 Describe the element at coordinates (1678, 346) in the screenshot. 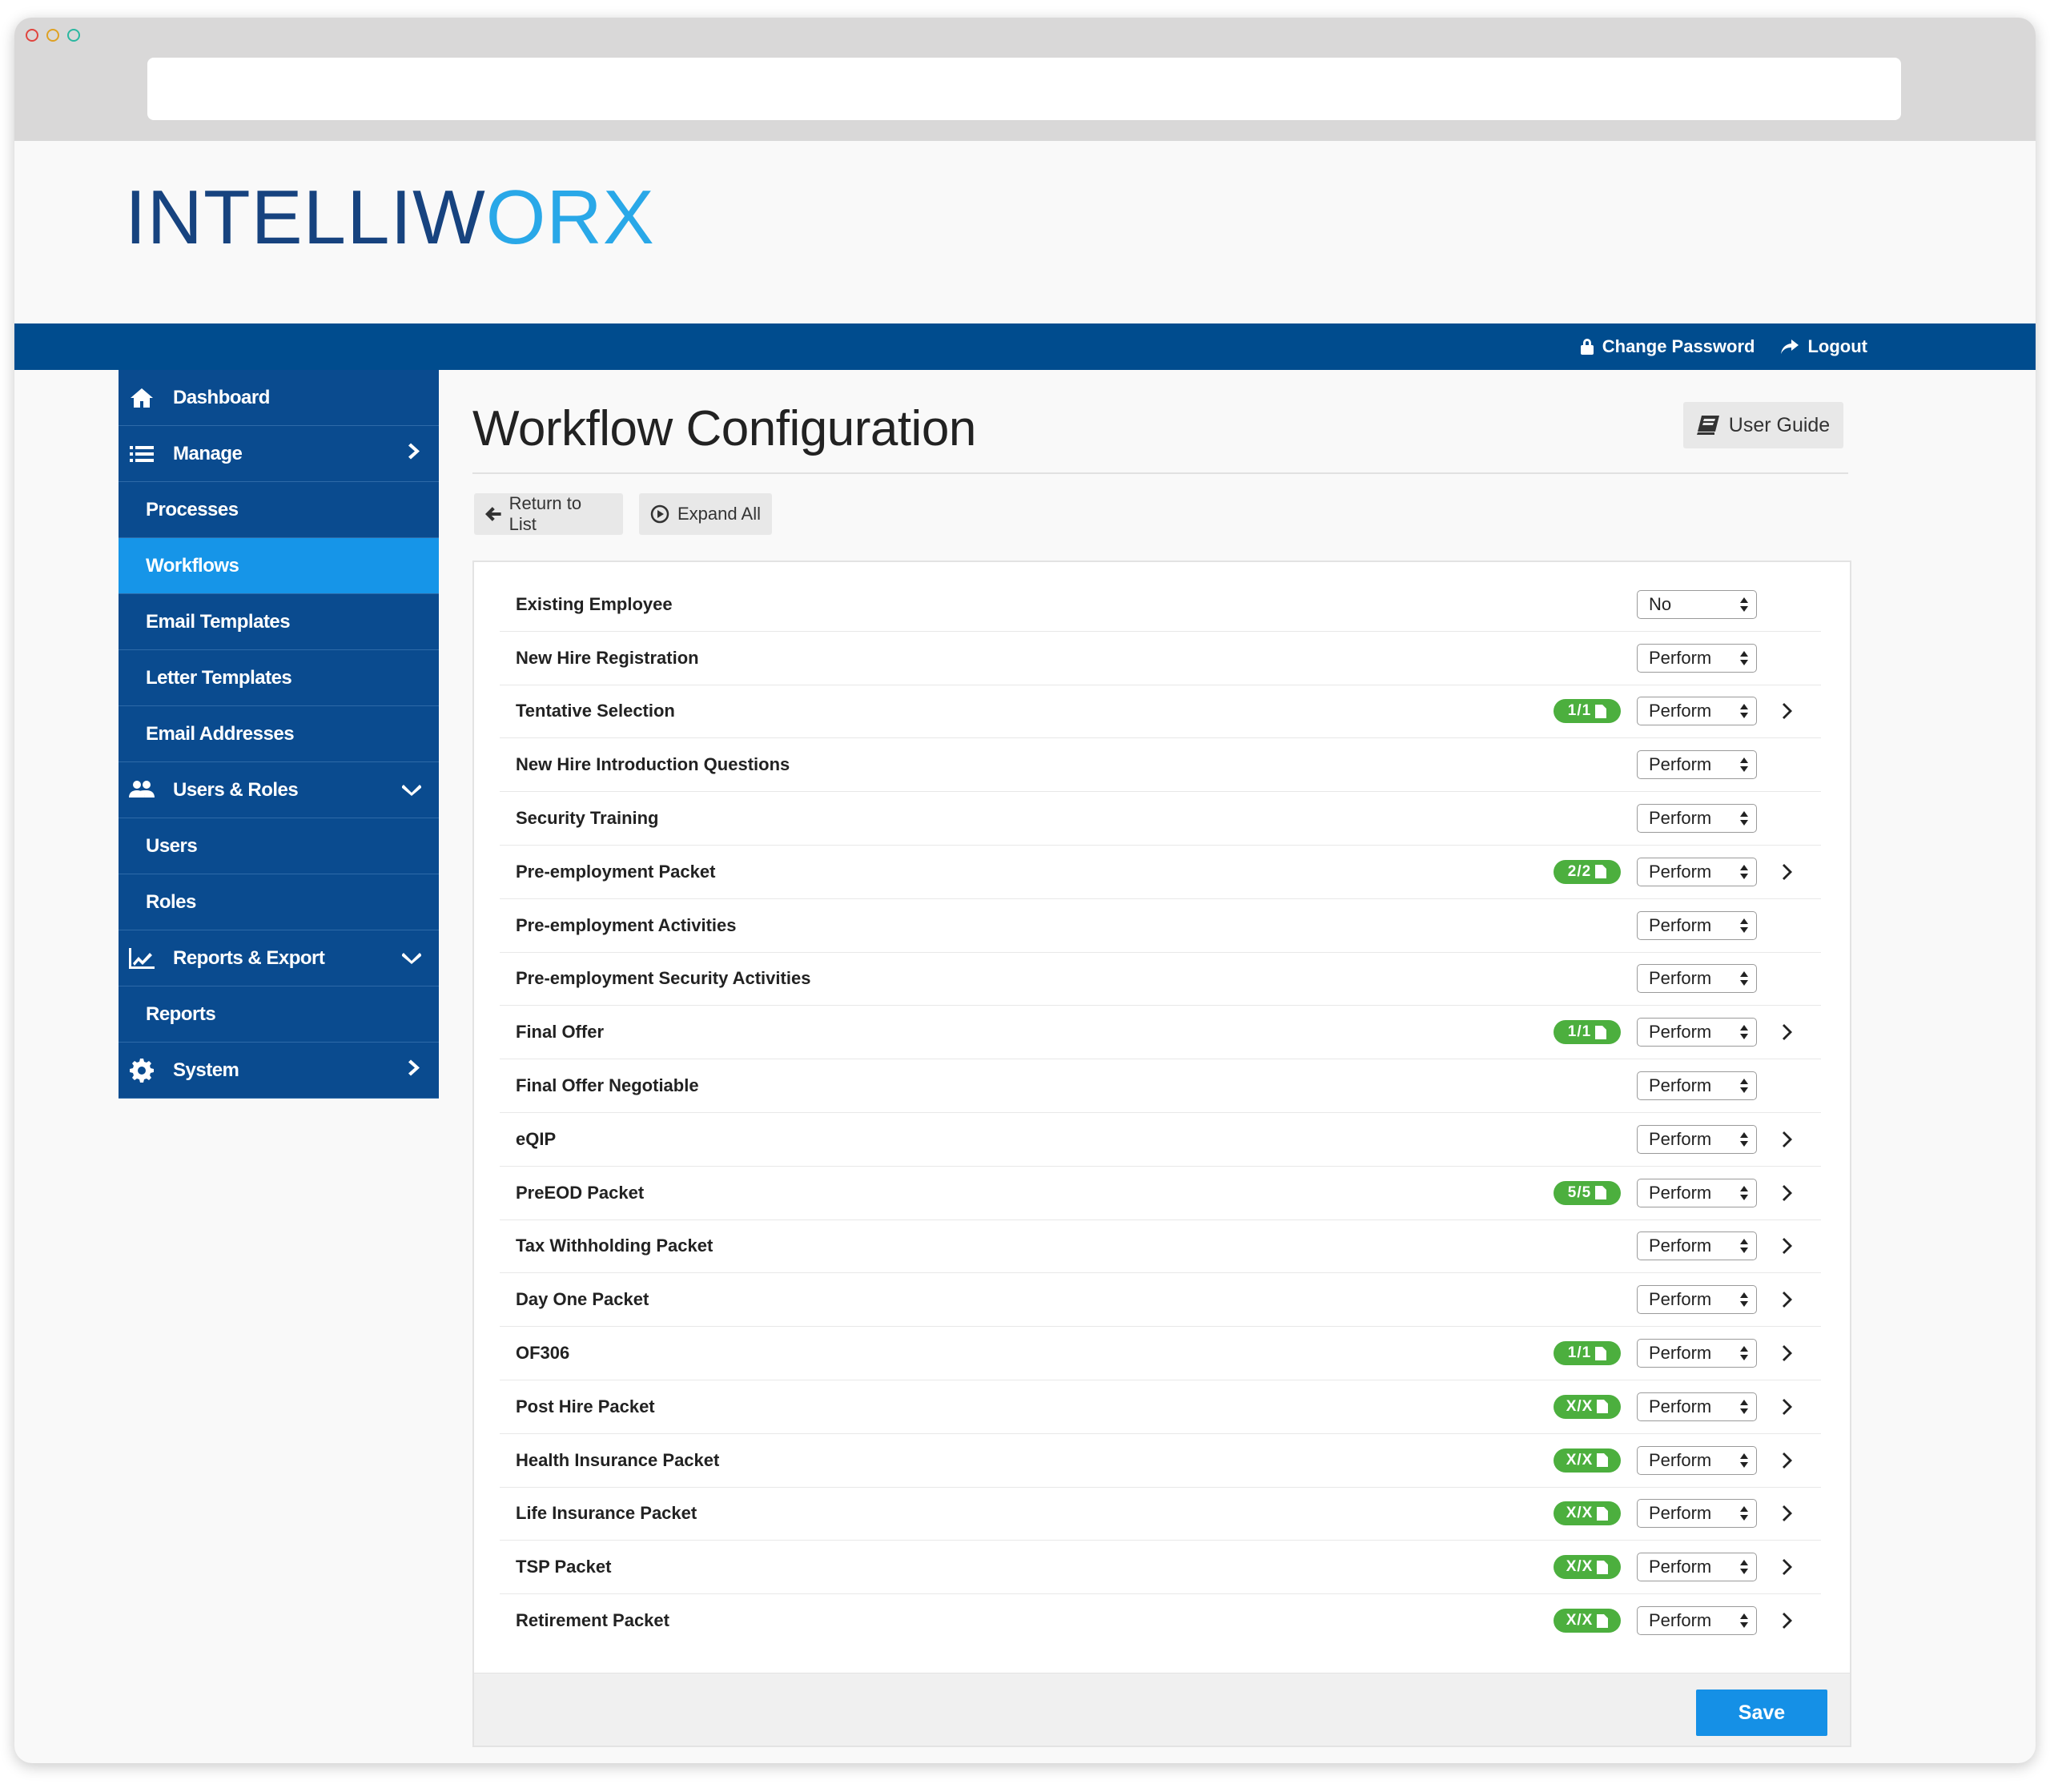

I see `change-password-label: Change Password` at that location.